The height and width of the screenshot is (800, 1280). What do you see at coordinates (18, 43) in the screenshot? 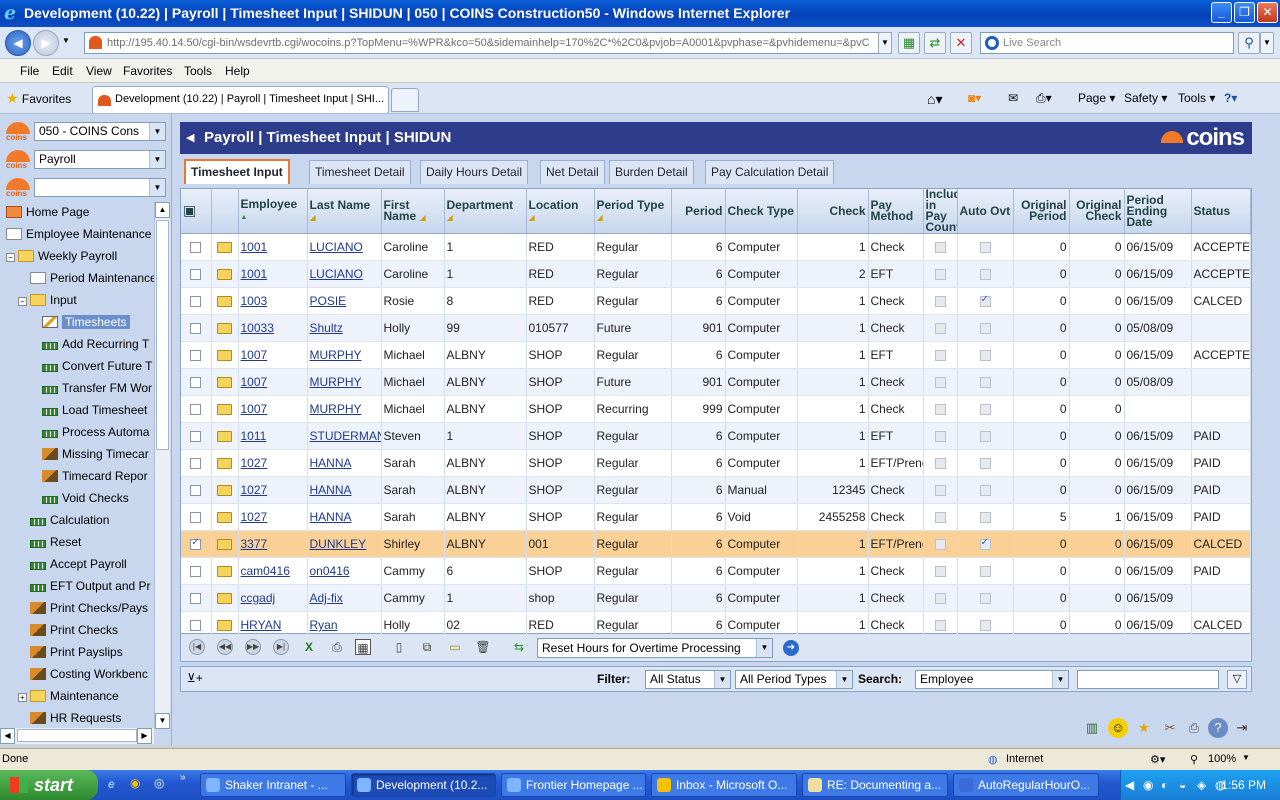
I see `back-button: ◀` at bounding box center [18, 43].